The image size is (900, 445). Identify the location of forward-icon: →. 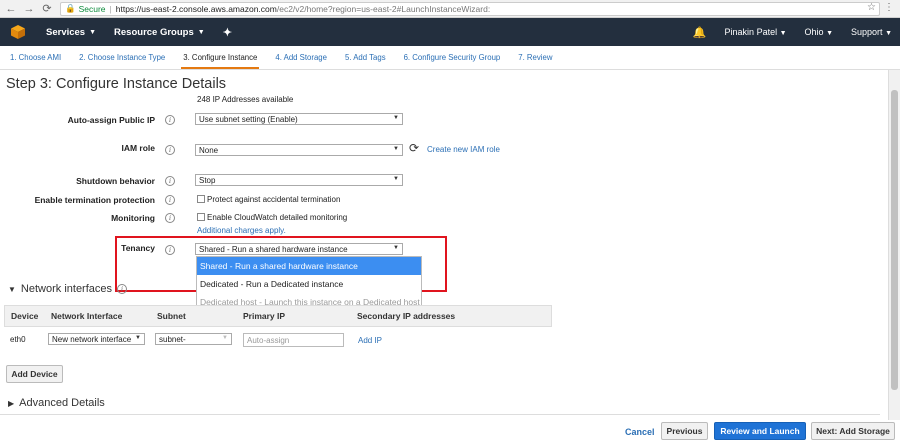
(29, 9).